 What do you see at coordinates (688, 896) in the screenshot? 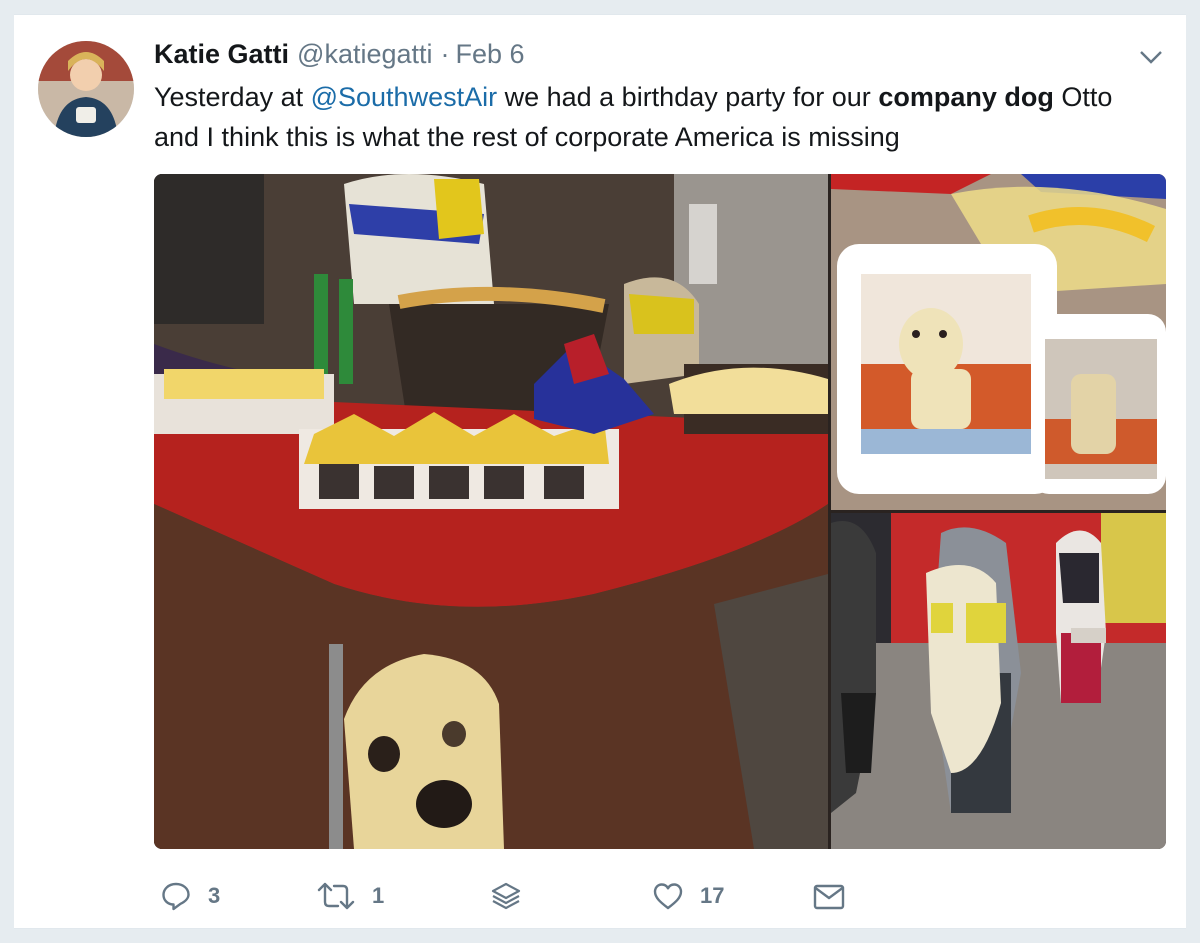
I see `like-button: 17` at bounding box center [688, 896].